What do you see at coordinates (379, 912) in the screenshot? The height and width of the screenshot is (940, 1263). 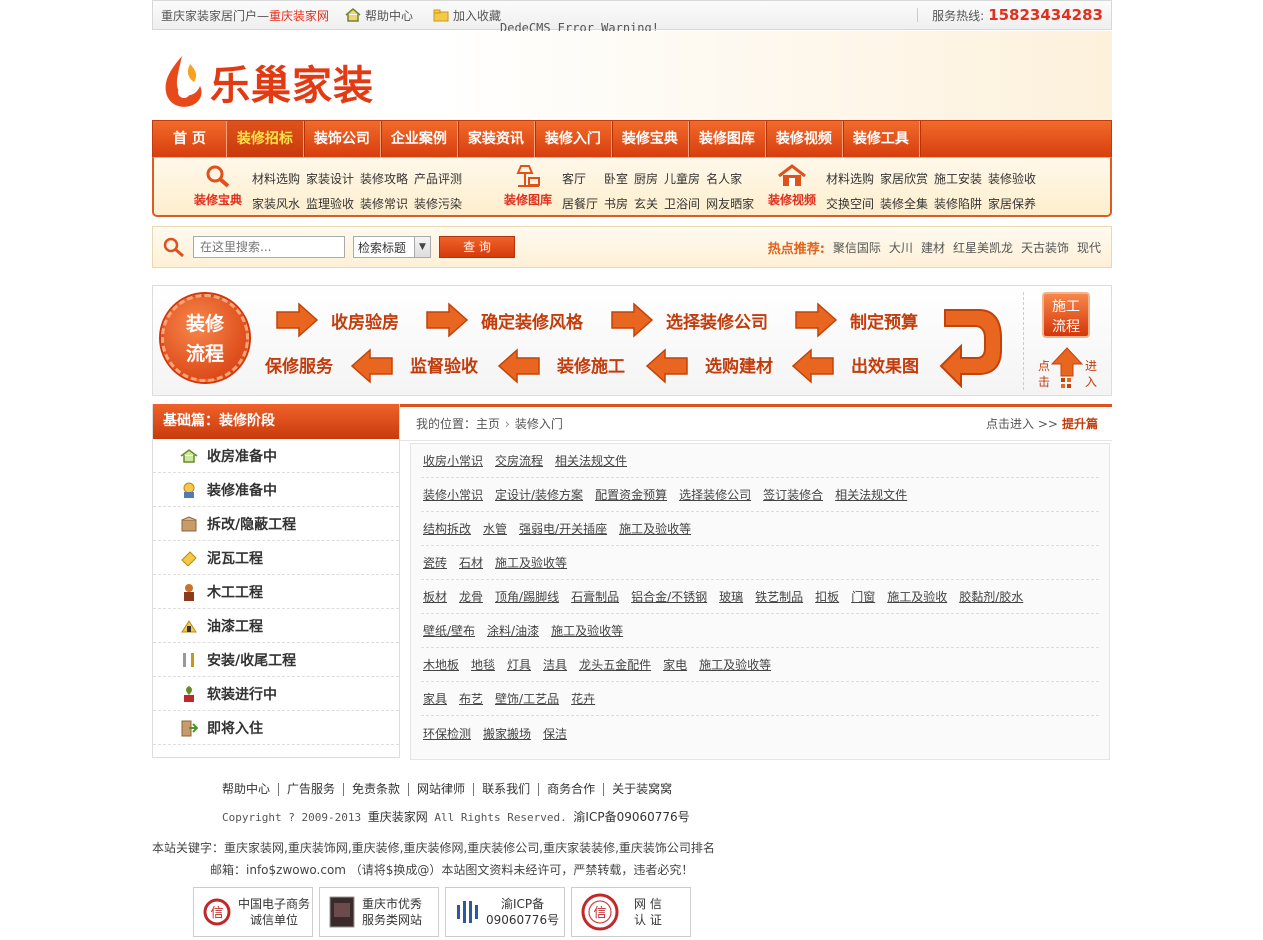 I see `badge-chongqing-excellent: 重庆市优秀 服务类网站` at bounding box center [379, 912].